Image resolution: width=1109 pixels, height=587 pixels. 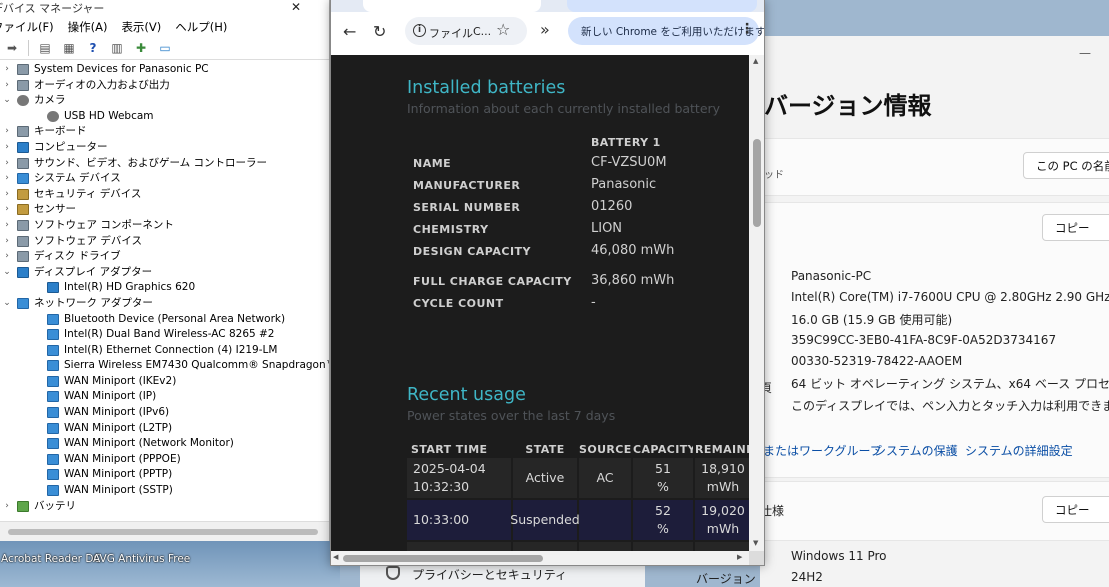 What do you see at coordinates (578, 546) in the screenshot?
I see `table-row: 5319,480` at bounding box center [578, 546].